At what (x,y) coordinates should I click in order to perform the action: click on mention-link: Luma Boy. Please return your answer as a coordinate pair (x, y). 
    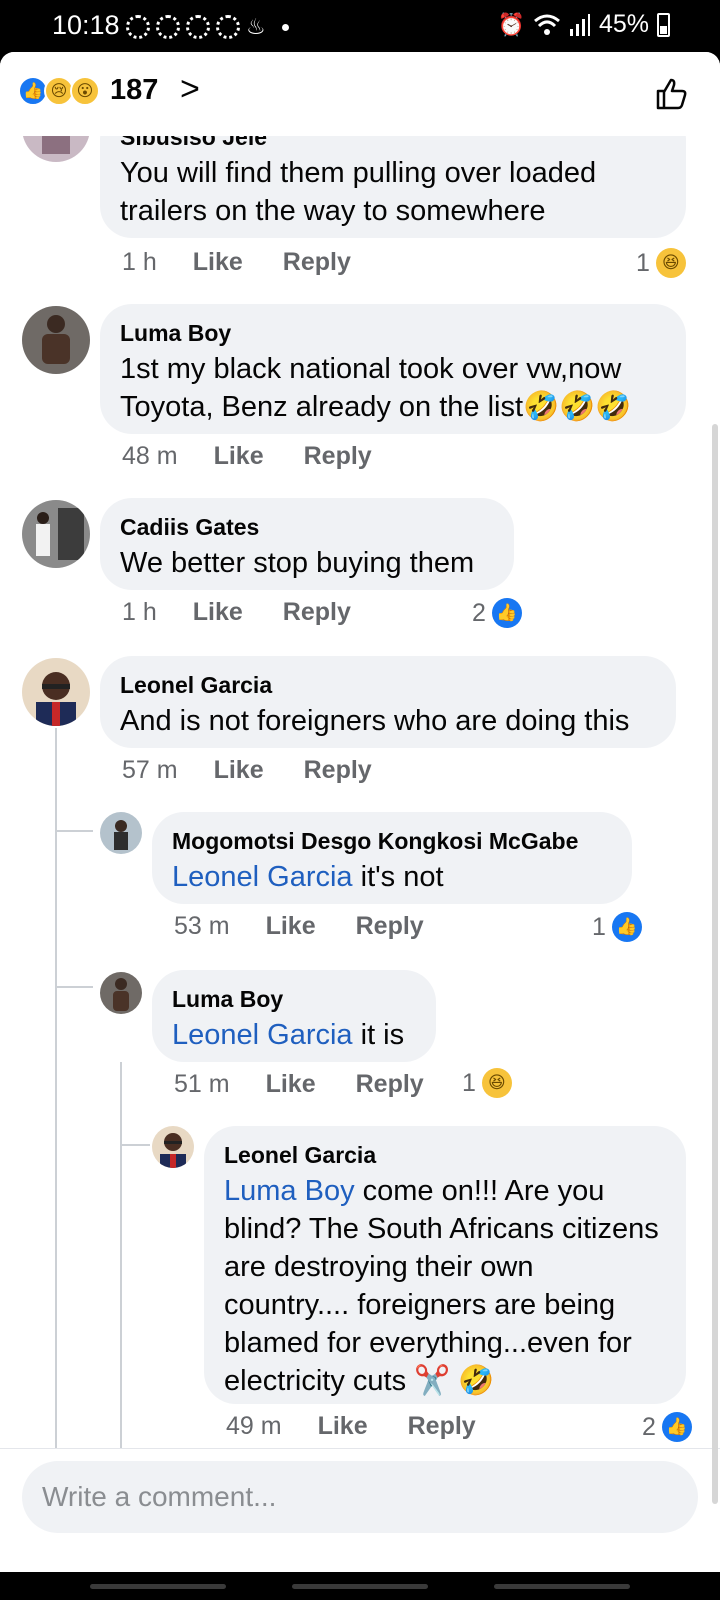
    Looking at the image, I should click on (289, 1191).